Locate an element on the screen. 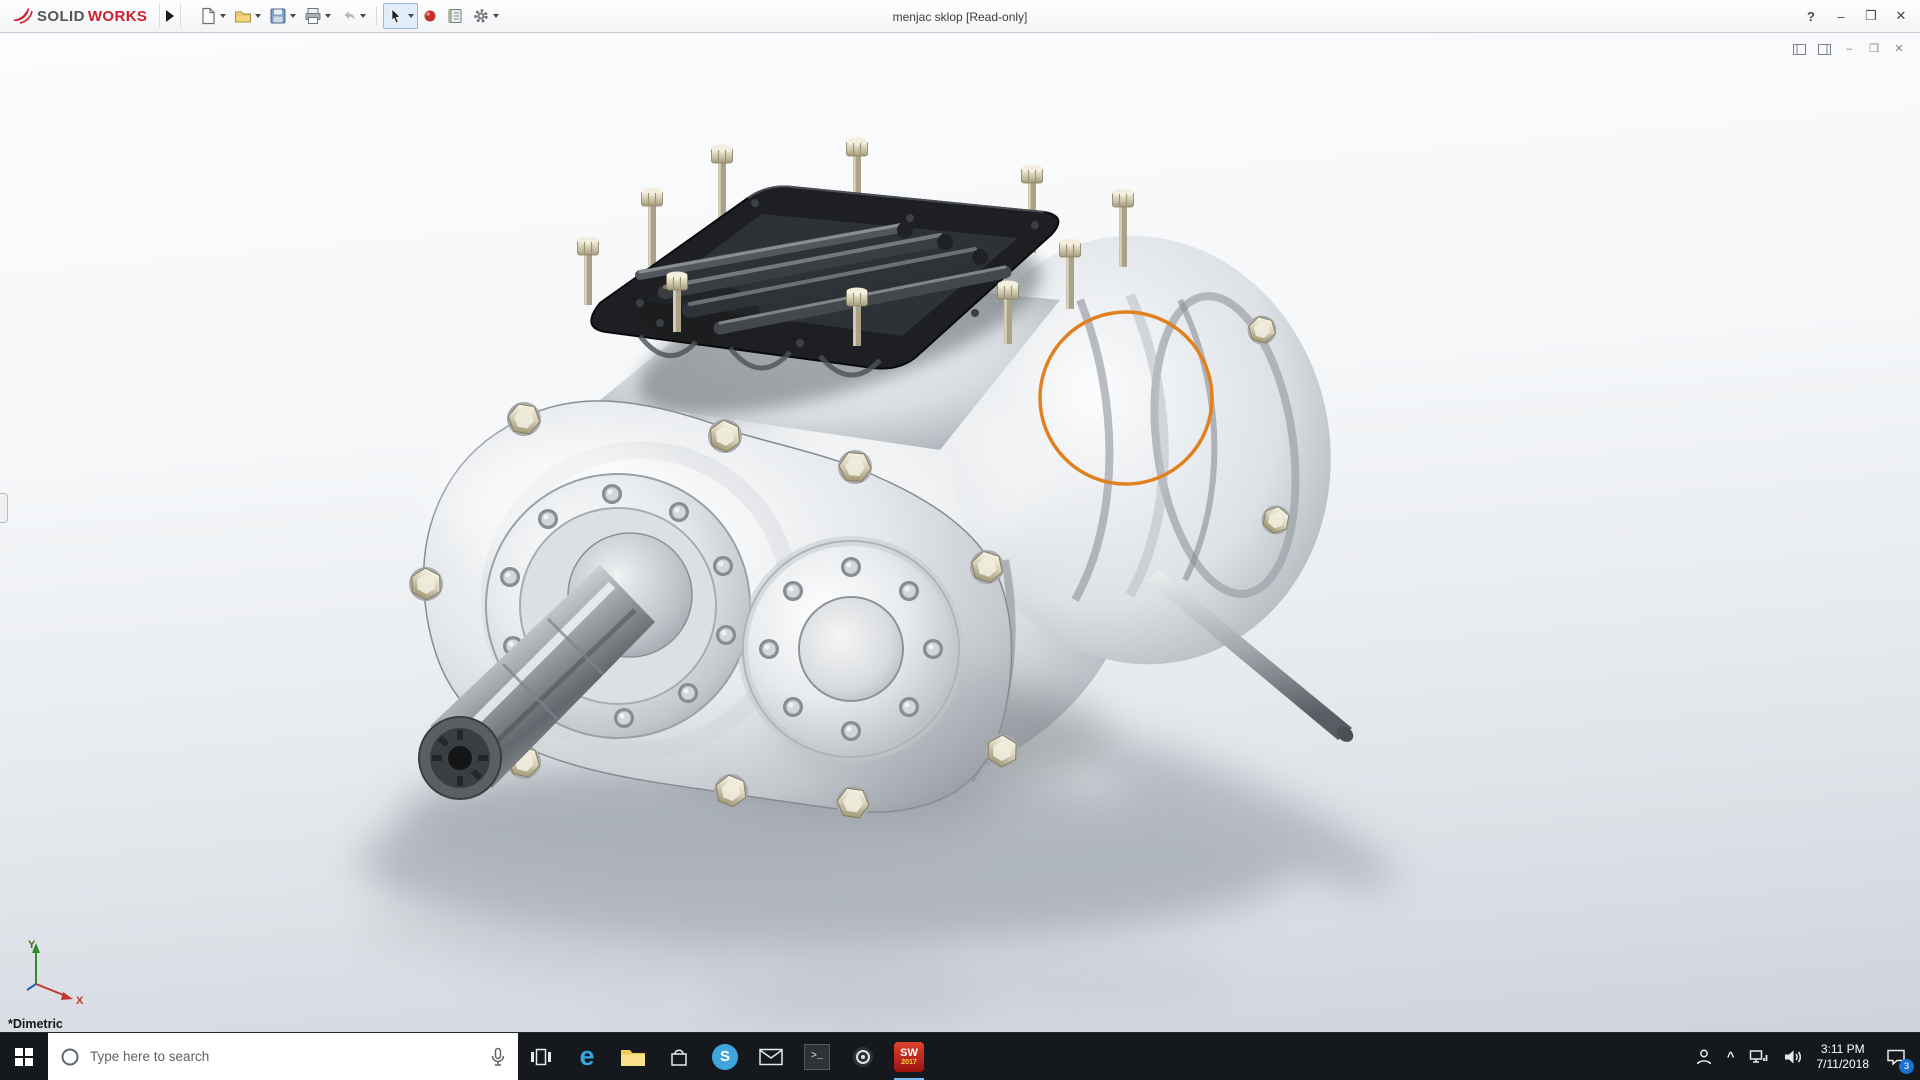  select-tool-button is located at coordinates (401, 16).